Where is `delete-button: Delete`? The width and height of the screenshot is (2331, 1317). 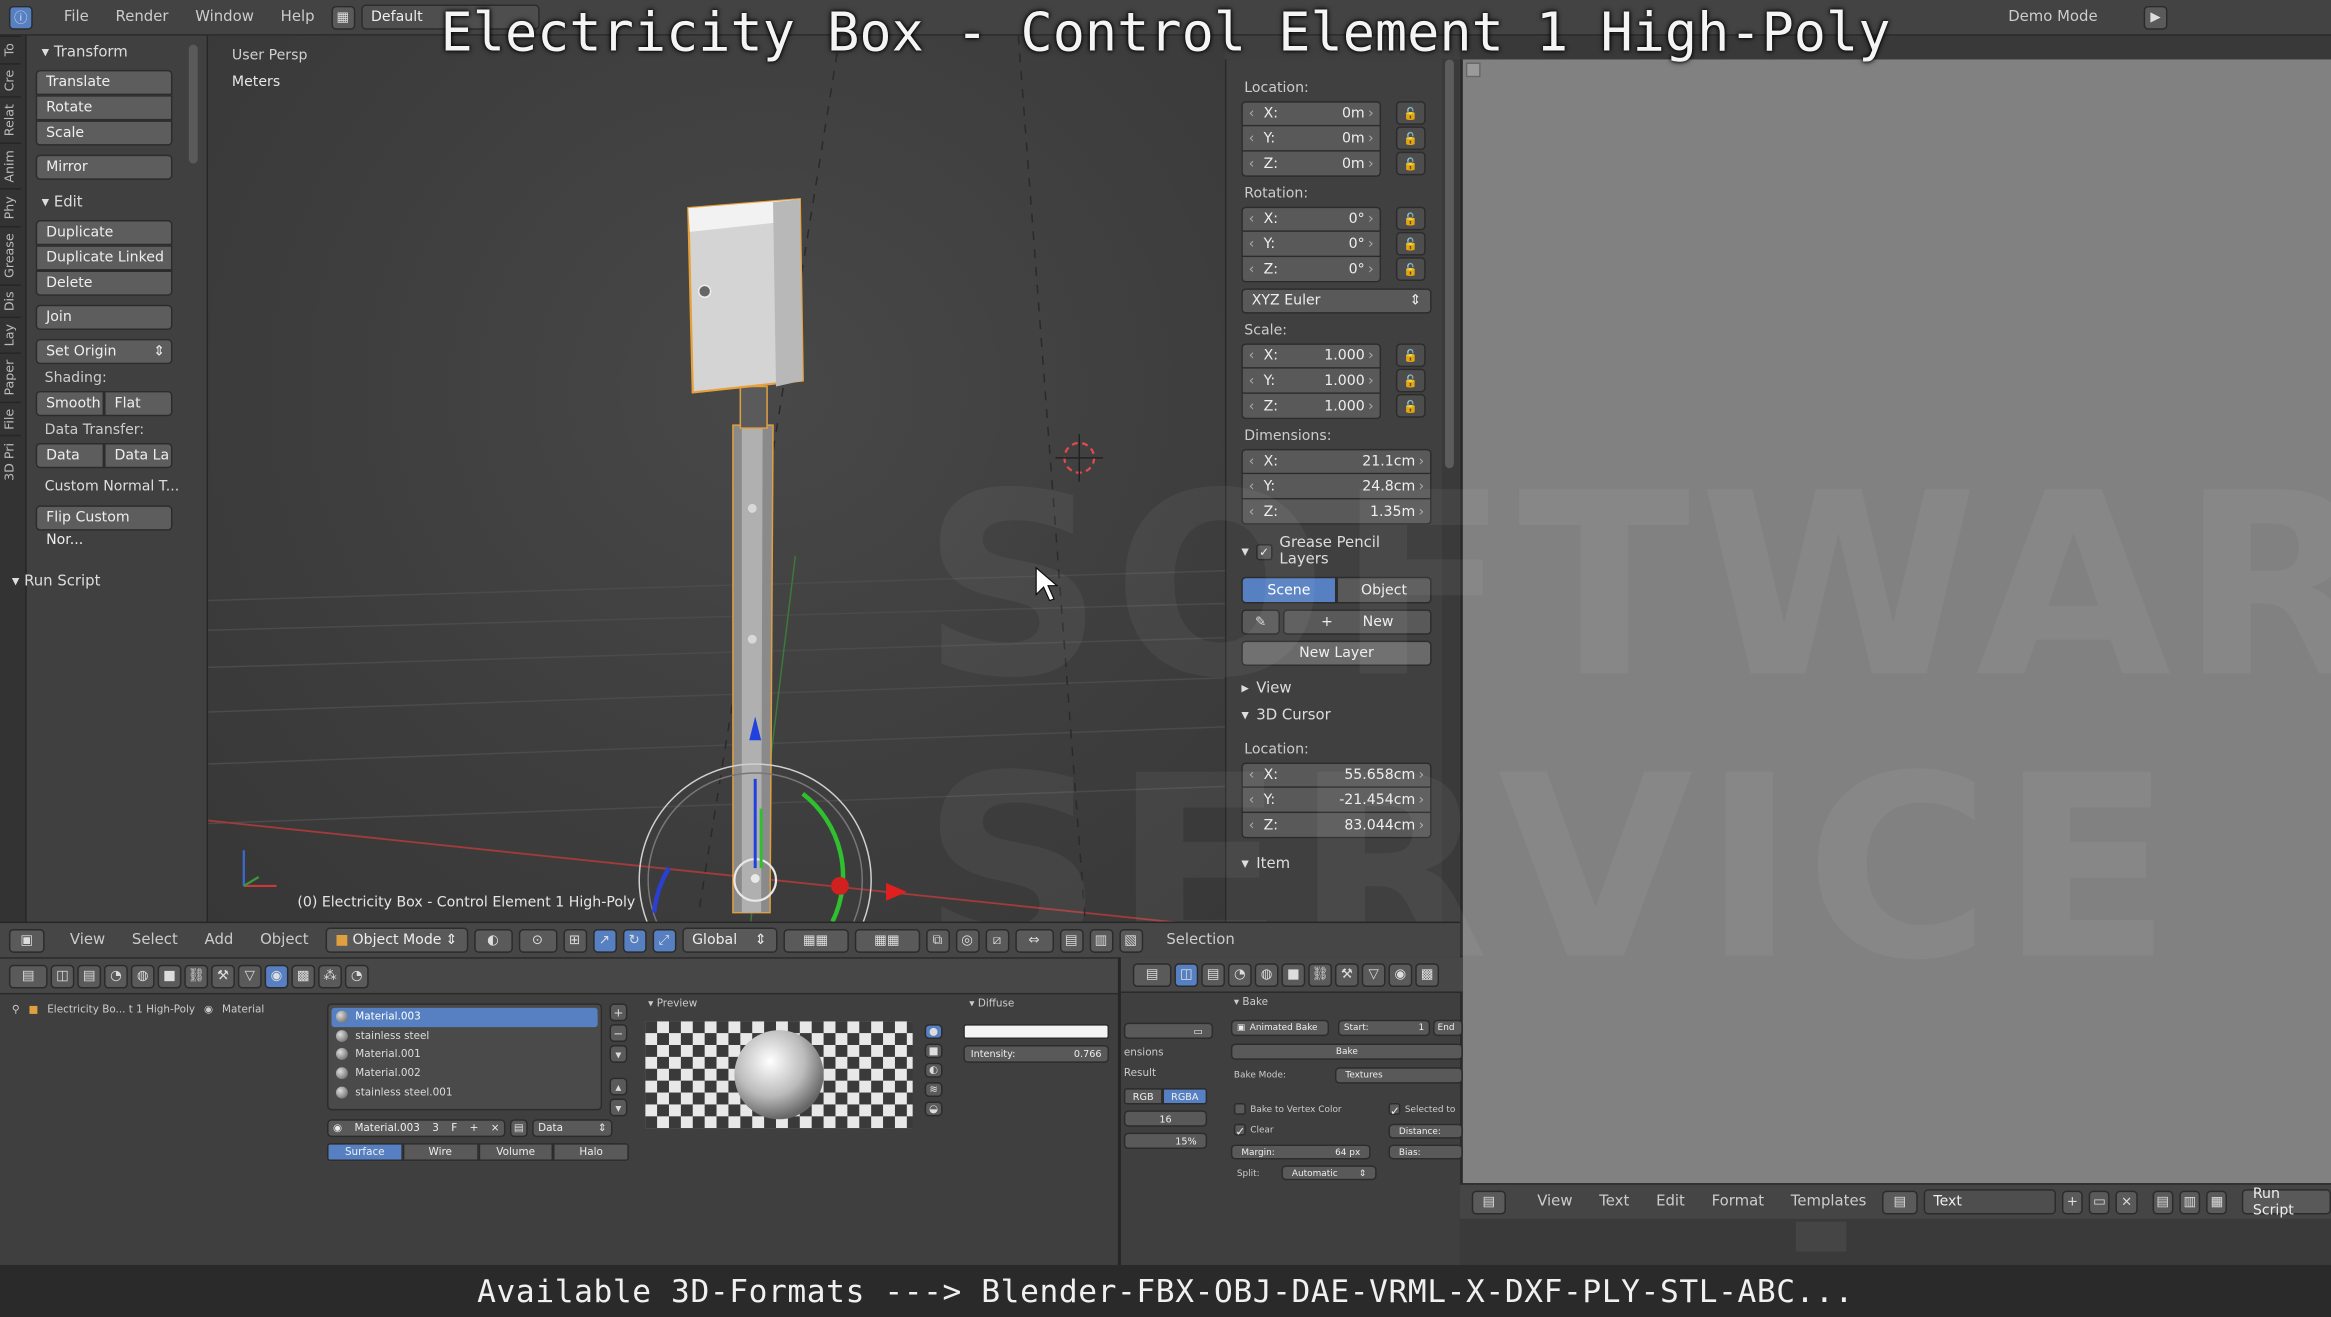 delete-button: Delete is located at coordinates (104, 283).